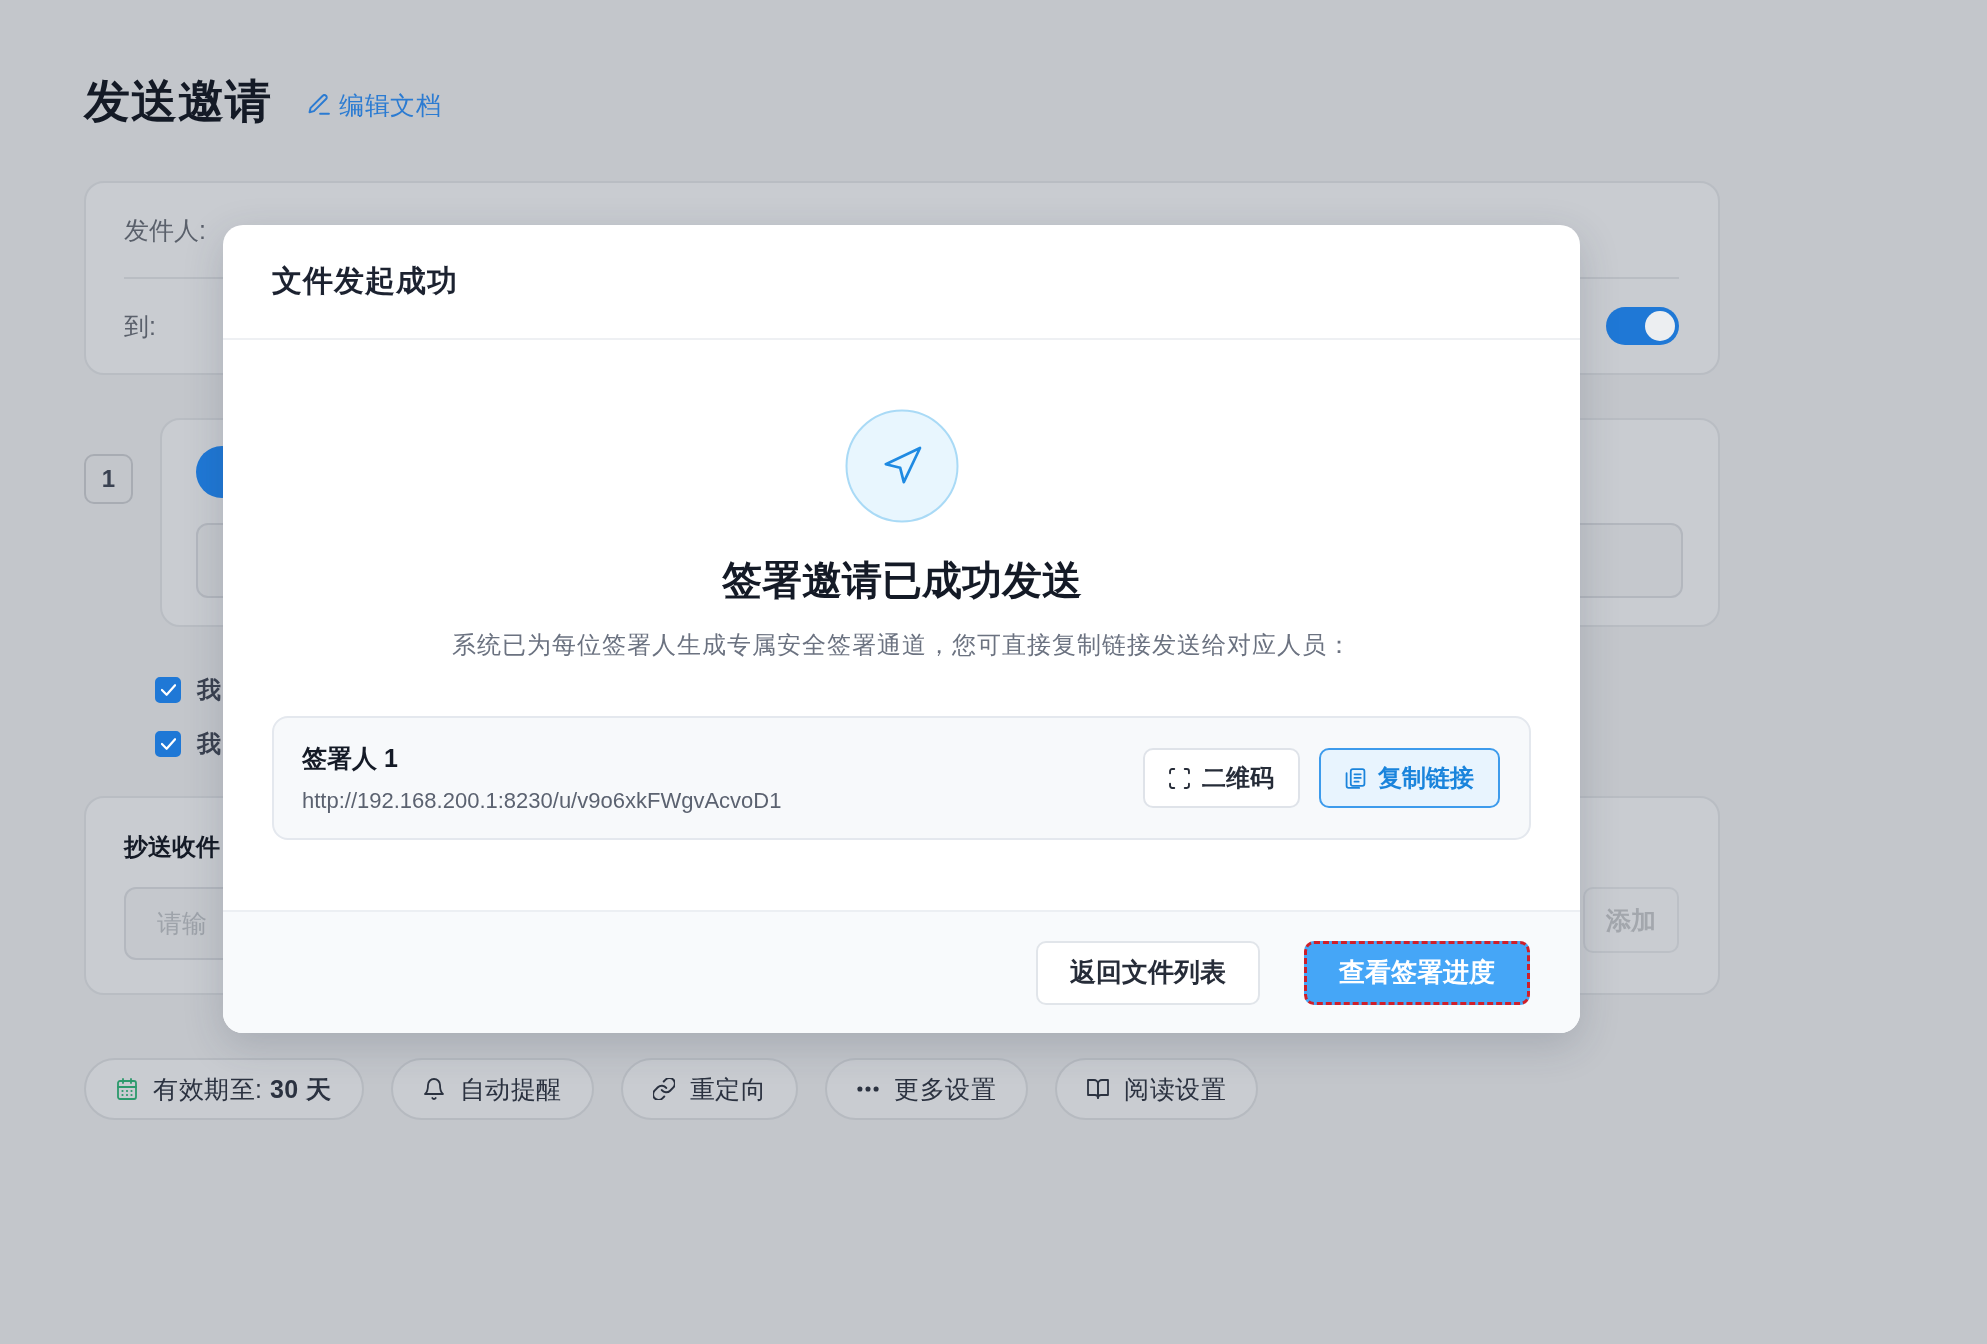 The width and height of the screenshot is (1987, 1344). What do you see at coordinates (1179, 778) in the screenshot?
I see `scan-frame-icon` at bounding box center [1179, 778].